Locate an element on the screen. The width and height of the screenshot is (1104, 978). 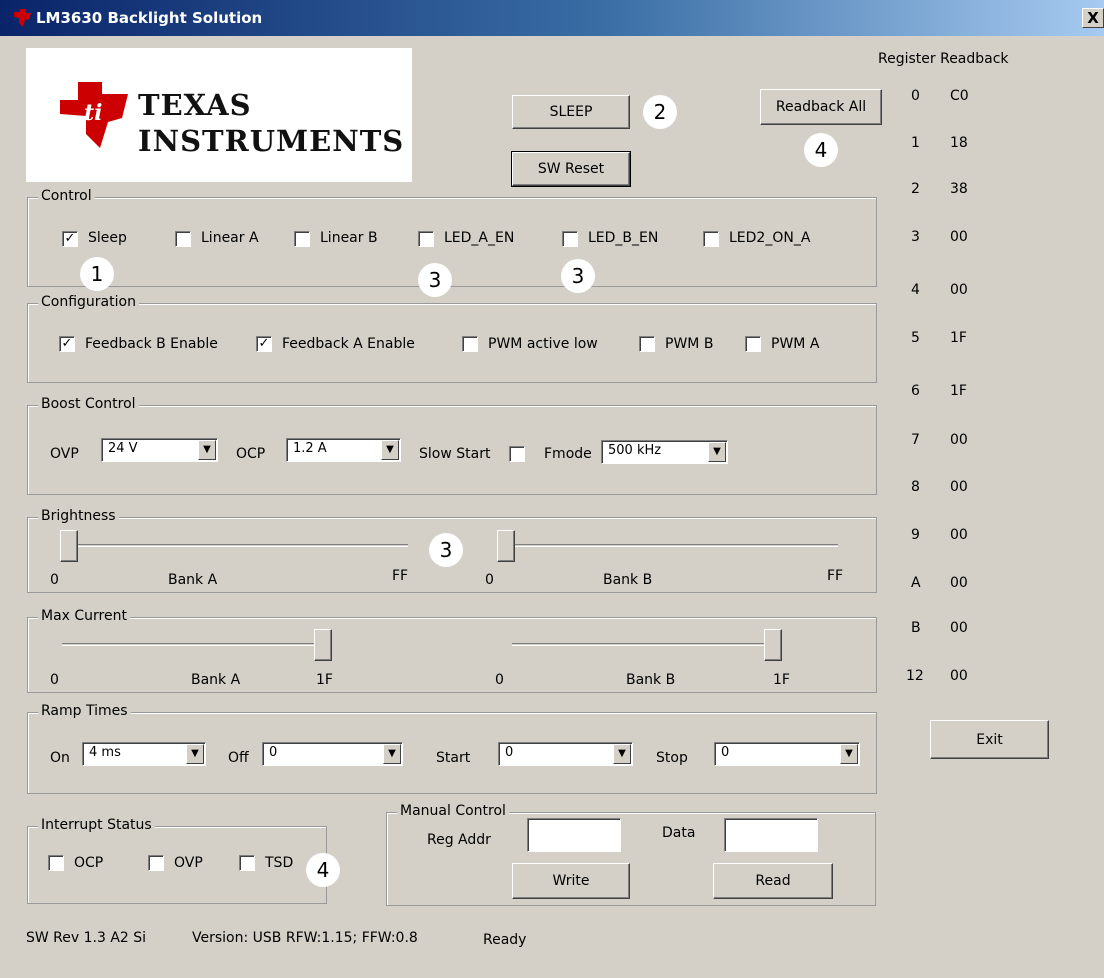
slow-start-label: Slow Start is located at coordinates (455, 454).